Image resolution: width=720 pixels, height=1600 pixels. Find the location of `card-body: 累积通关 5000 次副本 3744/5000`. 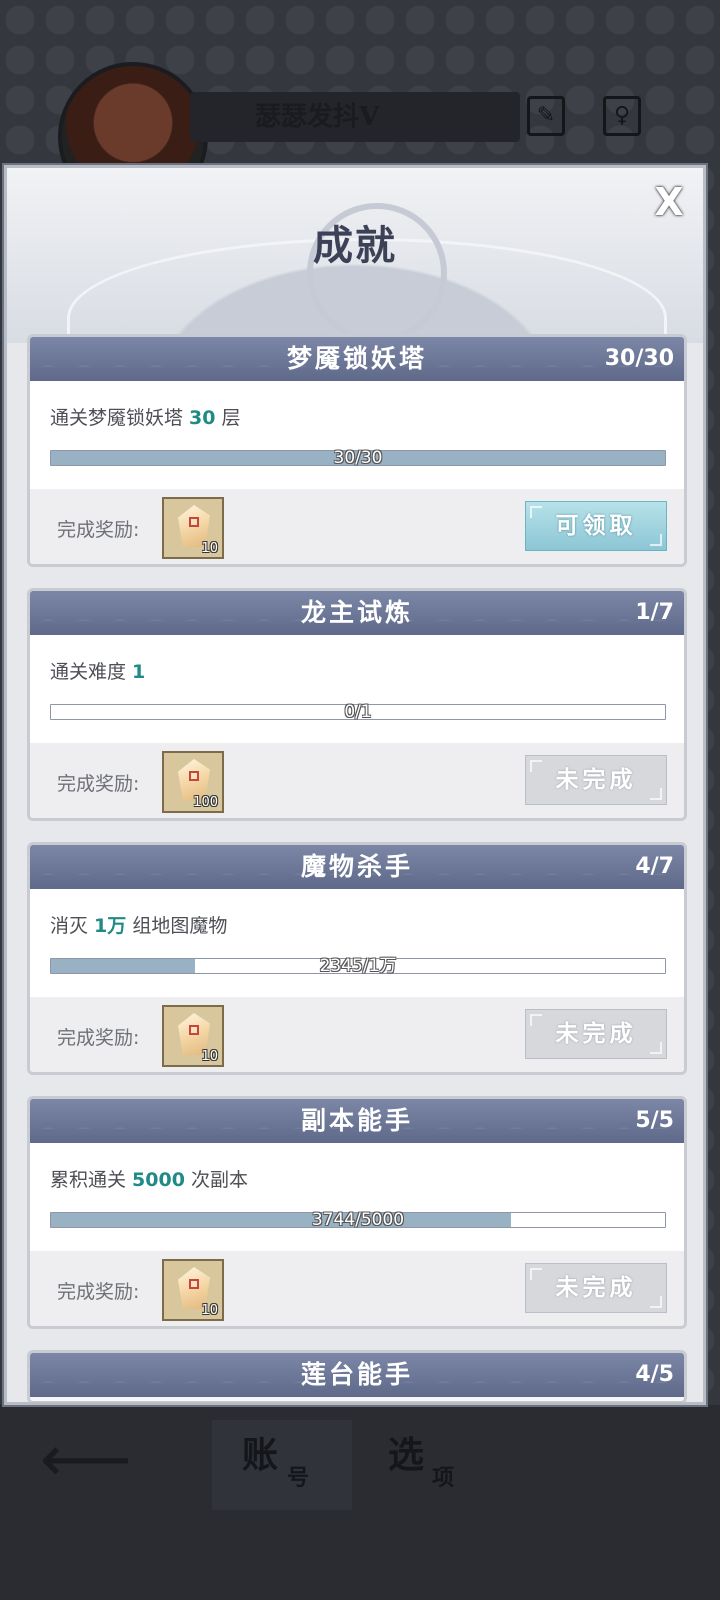

card-body: 累积通关 5000 次副本 3744/5000 is located at coordinates (357, 1197).